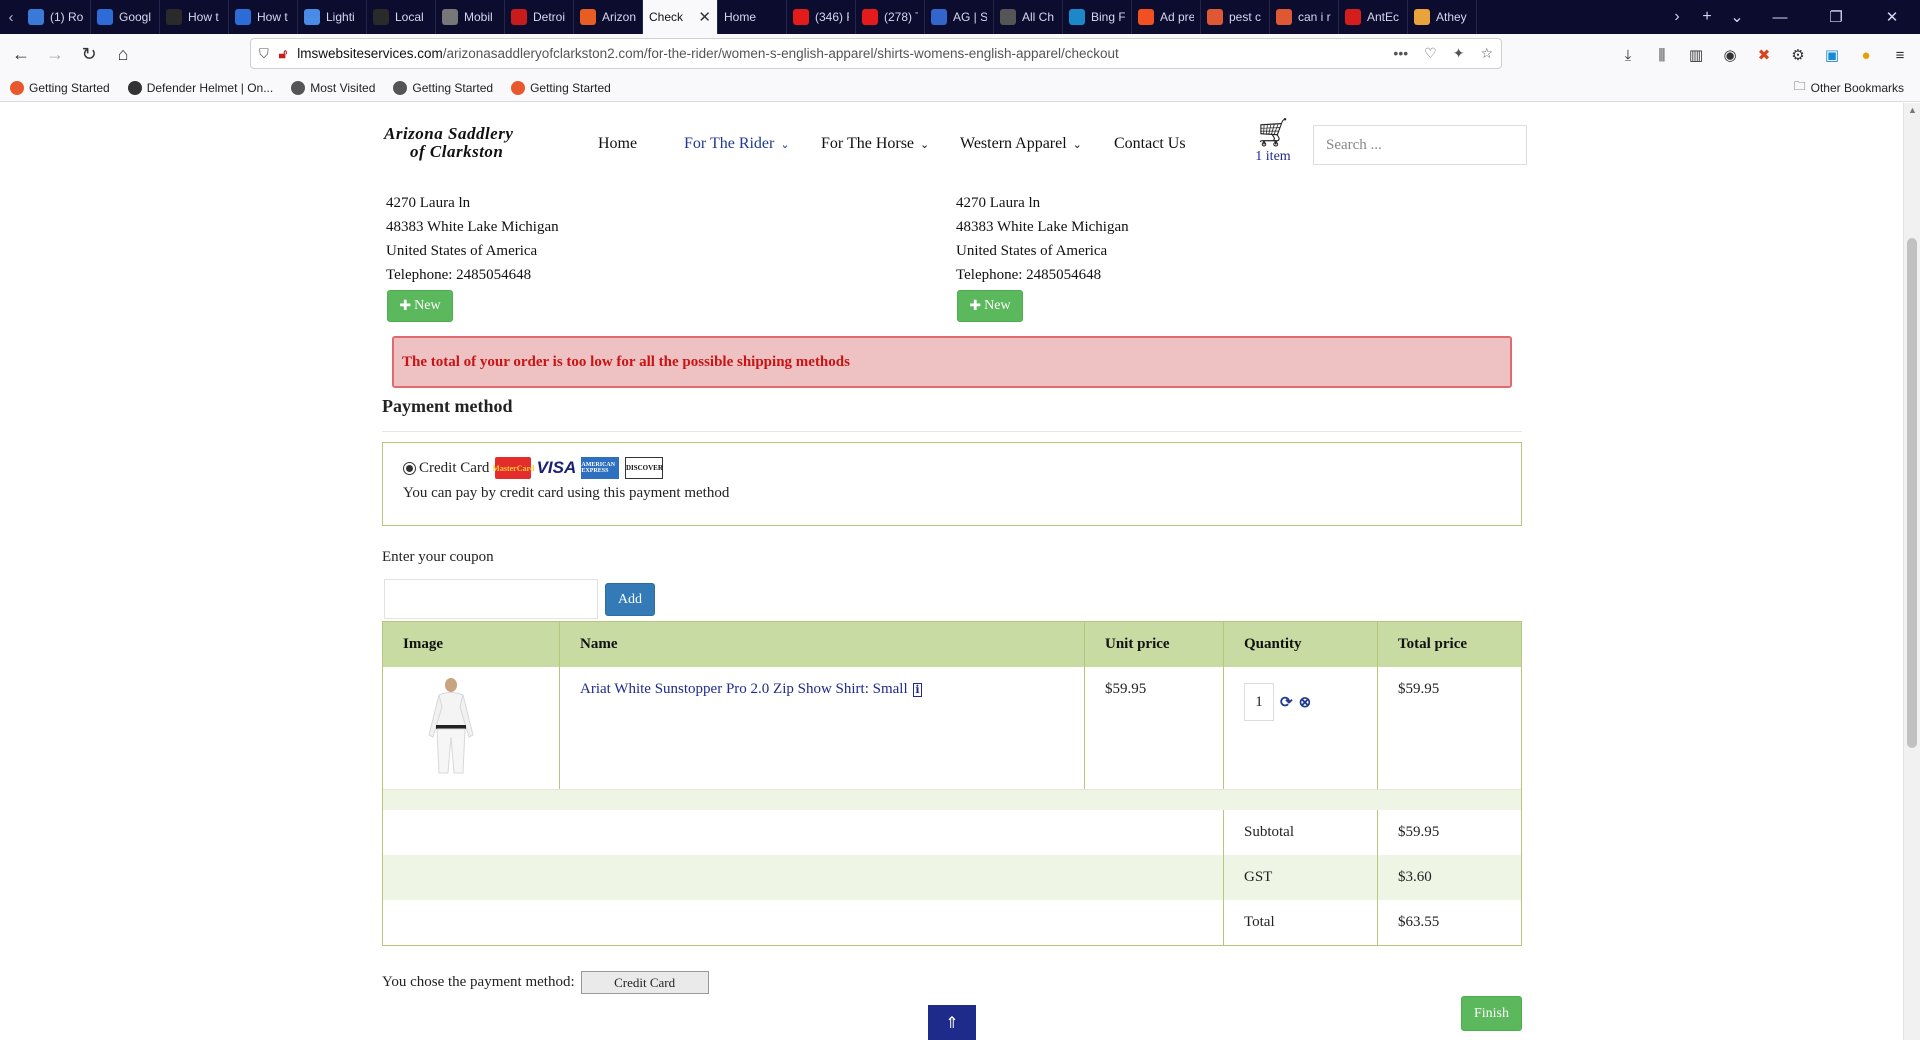 Image resolution: width=1920 pixels, height=1040 pixels. What do you see at coordinates (56, 17) in the screenshot?
I see `browser-tab: (1) Ro` at bounding box center [56, 17].